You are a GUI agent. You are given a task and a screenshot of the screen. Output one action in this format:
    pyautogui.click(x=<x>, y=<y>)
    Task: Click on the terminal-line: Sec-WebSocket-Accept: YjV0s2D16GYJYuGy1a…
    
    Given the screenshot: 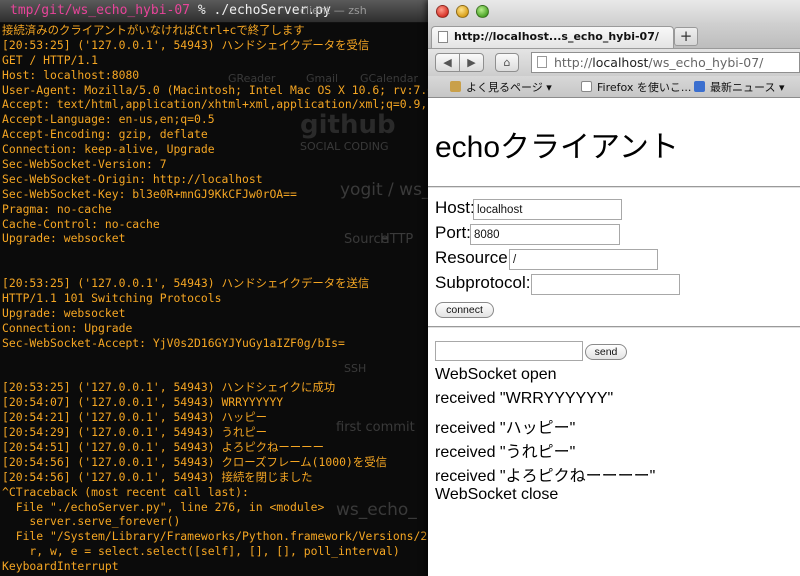 What is the action you would take?
    pyautogui.click(x=173, y=342)
    